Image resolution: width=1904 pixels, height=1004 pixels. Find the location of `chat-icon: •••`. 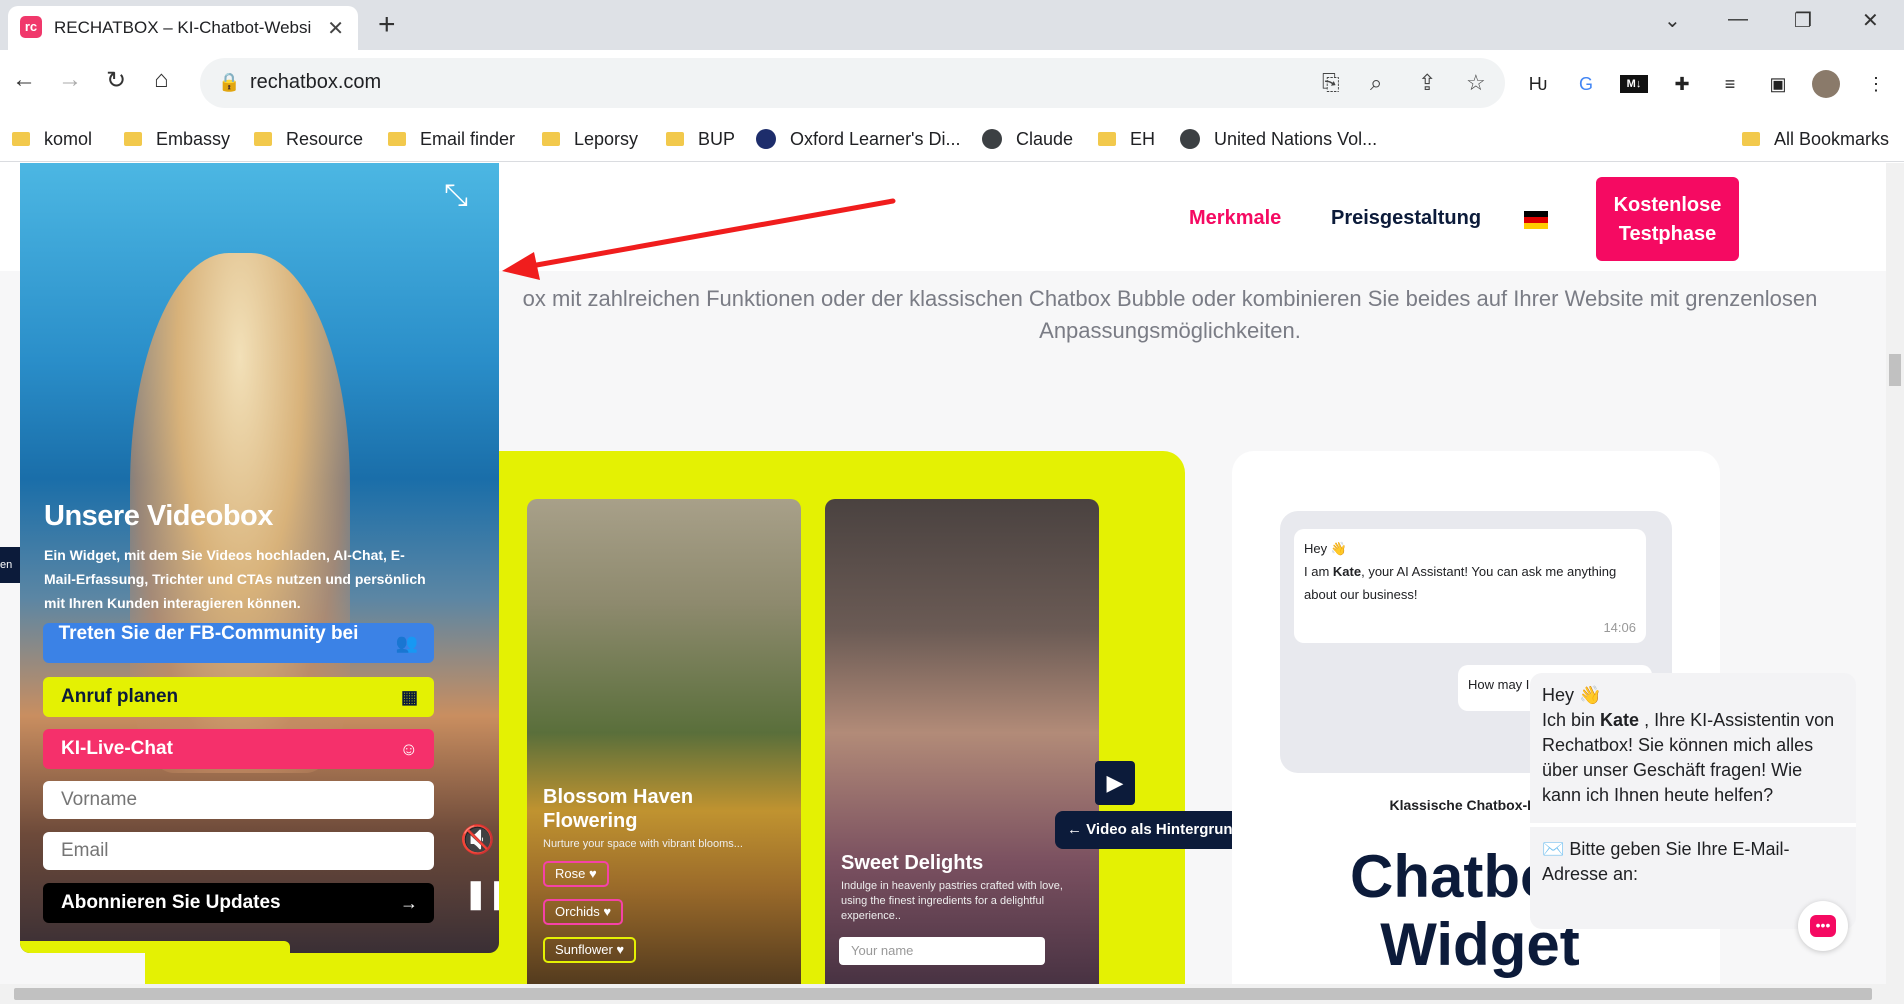

chat-icon: ••• is located at coordinates (1823, 926).